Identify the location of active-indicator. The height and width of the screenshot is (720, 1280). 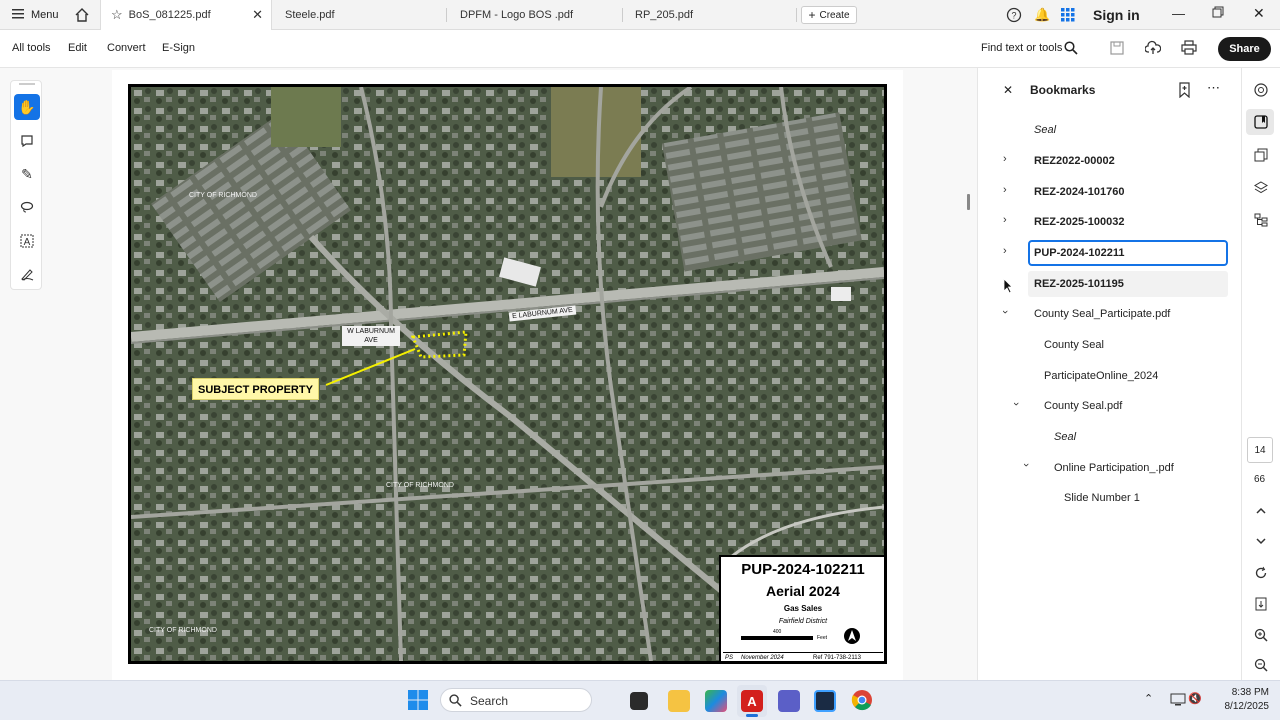
(752, 715).